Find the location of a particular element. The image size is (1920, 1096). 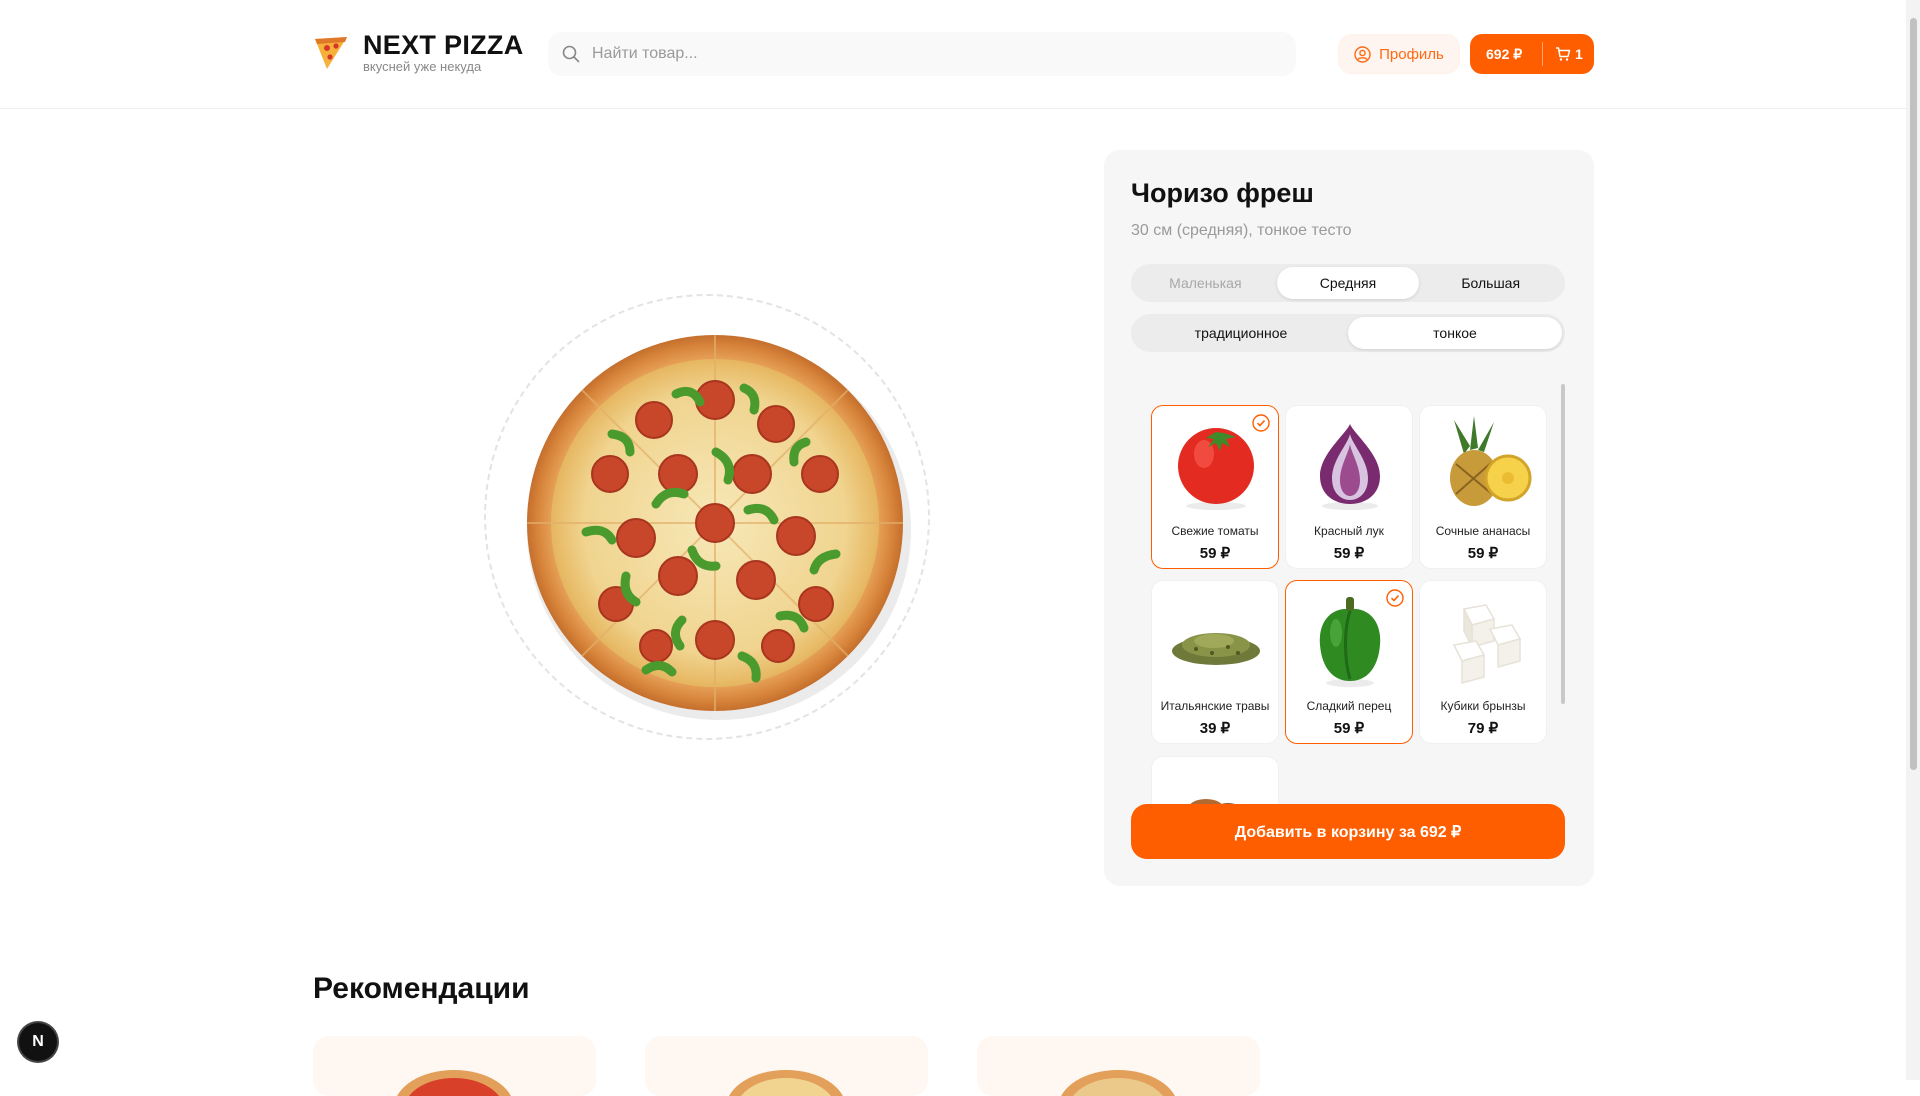

ingredient-card: Сочные ананасы 59 ₽ is located at coordinates (1483, 487).